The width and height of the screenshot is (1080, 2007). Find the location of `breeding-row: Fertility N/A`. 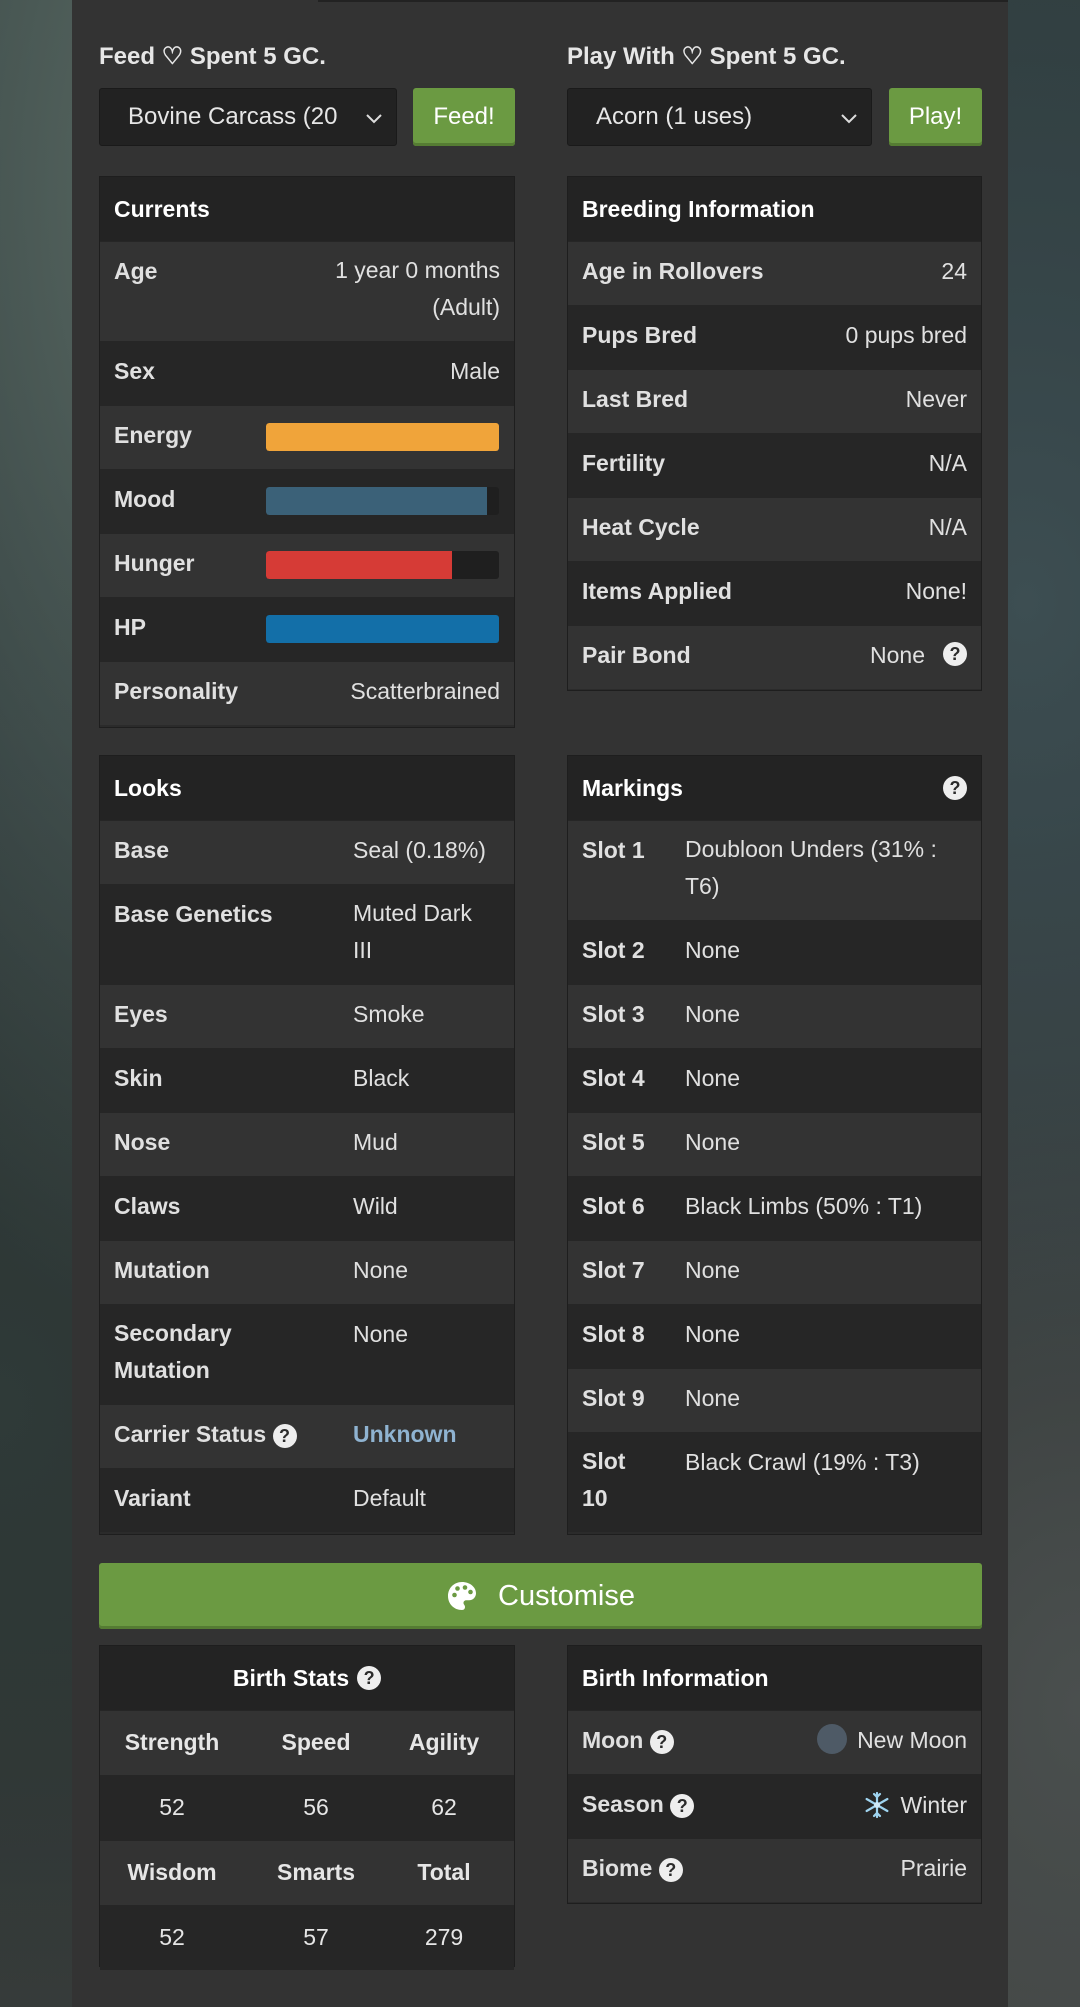

breeding-row: Fertility N/A is located at coordinates (774, 465).